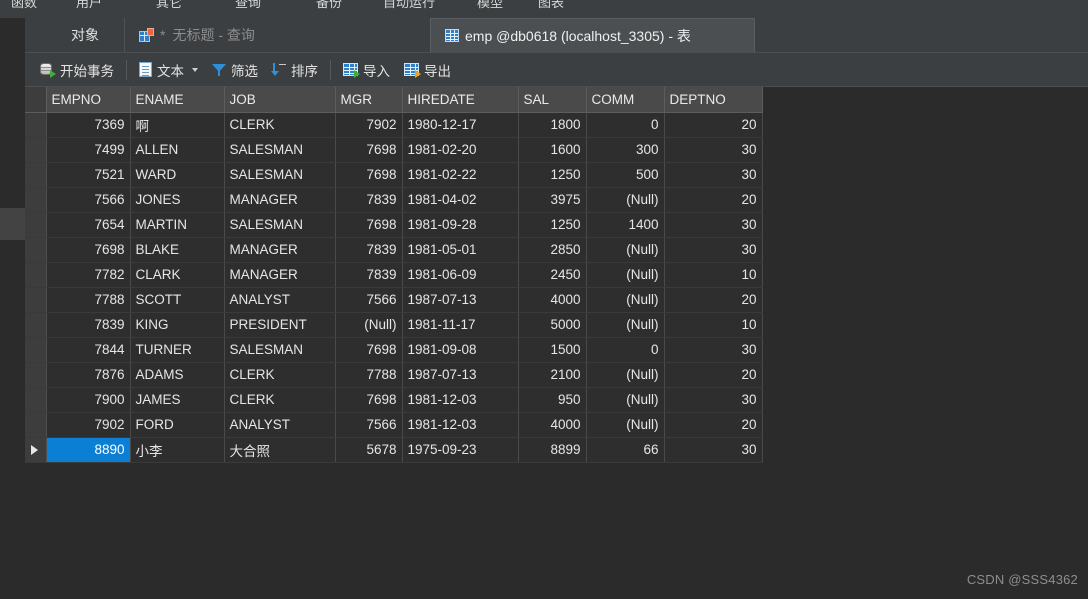 The height and width of the screenshot is (599, 1088). Describe the element at coordinates (369, 100) in the screenshot. I see `column-header-mgr: MGR` at that location.